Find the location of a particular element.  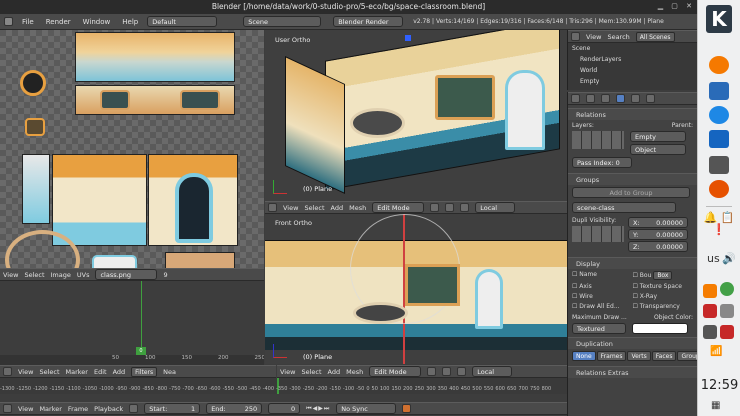

texture-space-checkbox: ☐ Texture Space is located at coordinates (663, 286).